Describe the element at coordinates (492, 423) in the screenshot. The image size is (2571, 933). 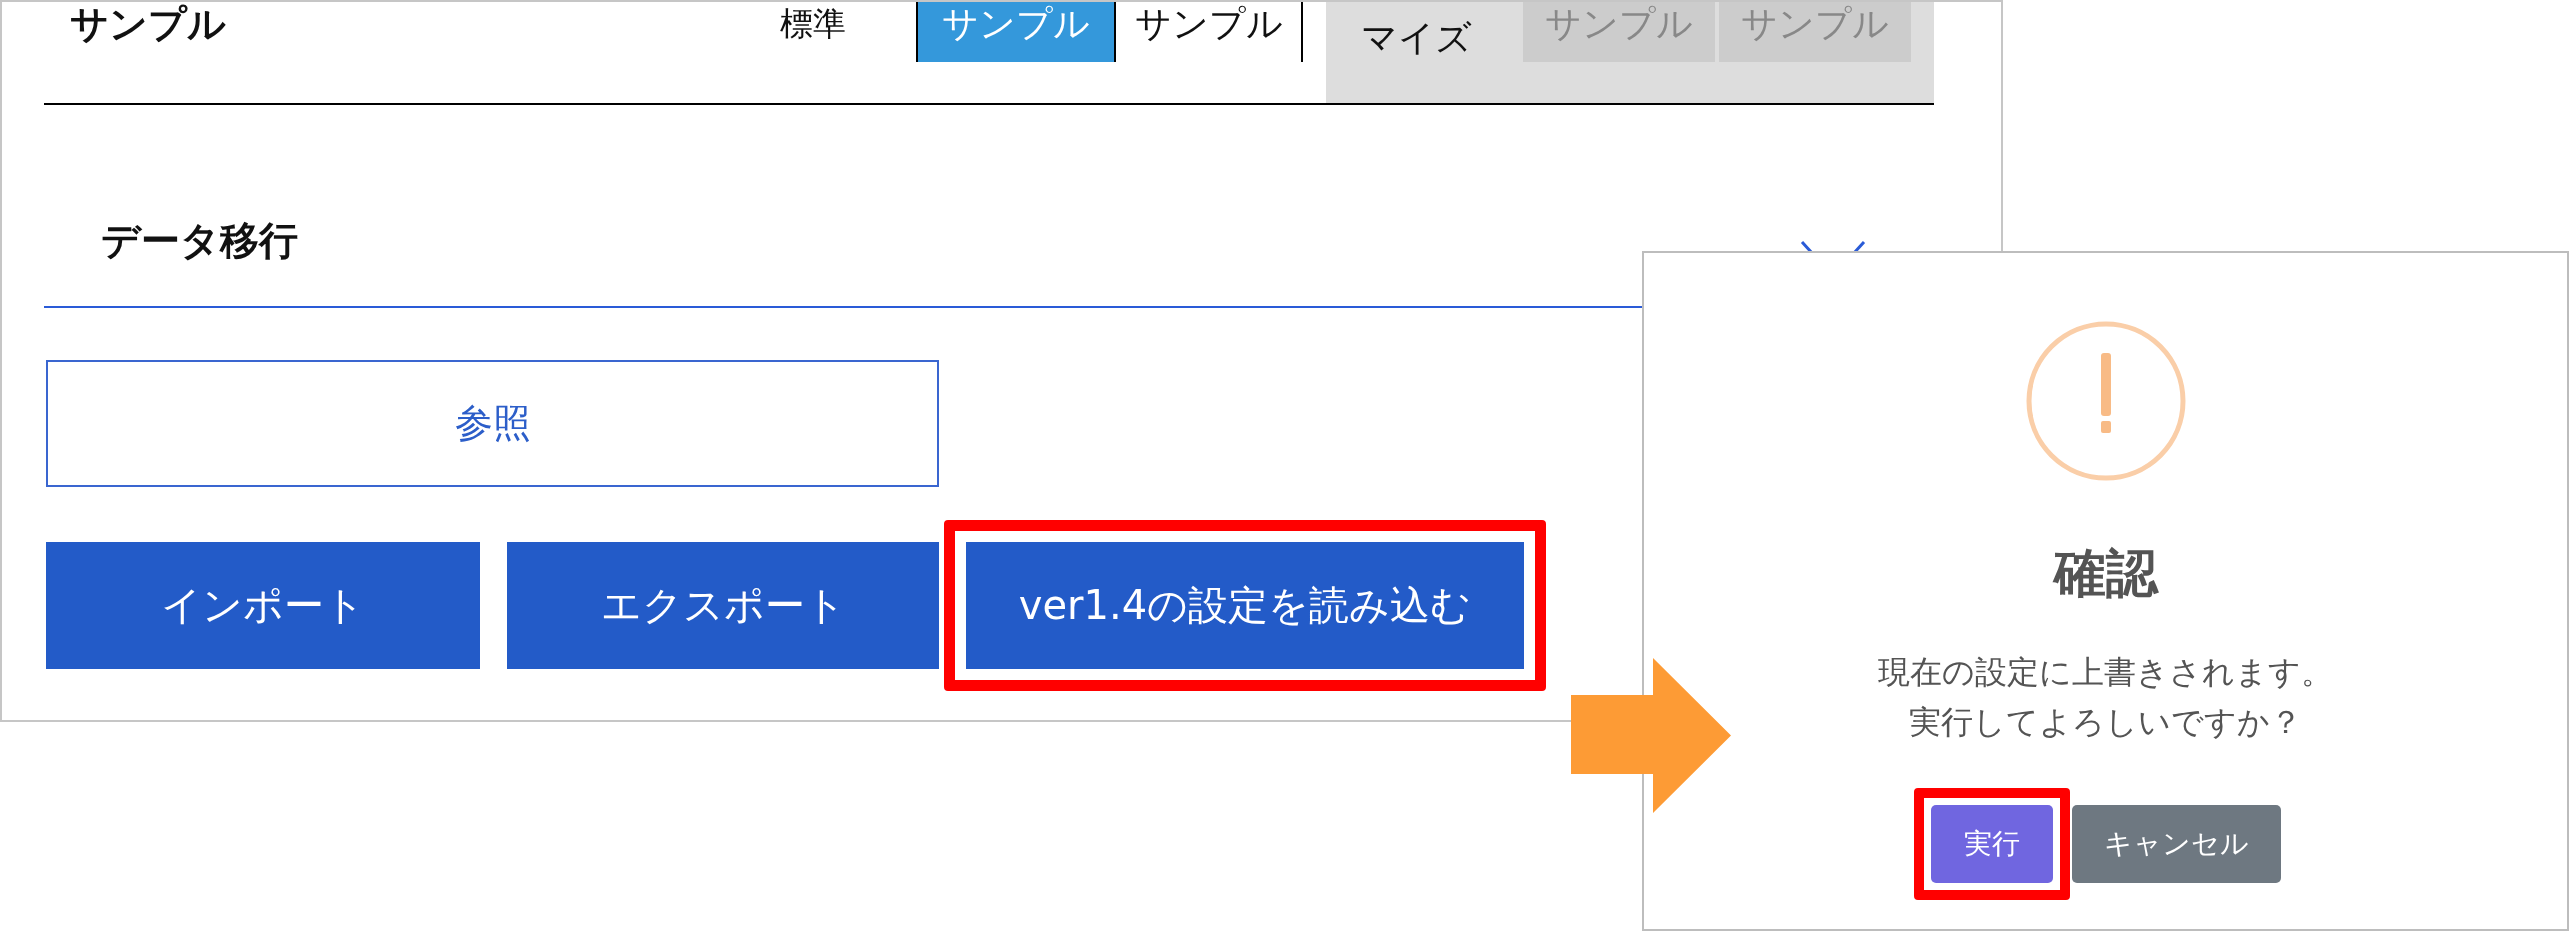
I see `browse-button: 参照` at that location.